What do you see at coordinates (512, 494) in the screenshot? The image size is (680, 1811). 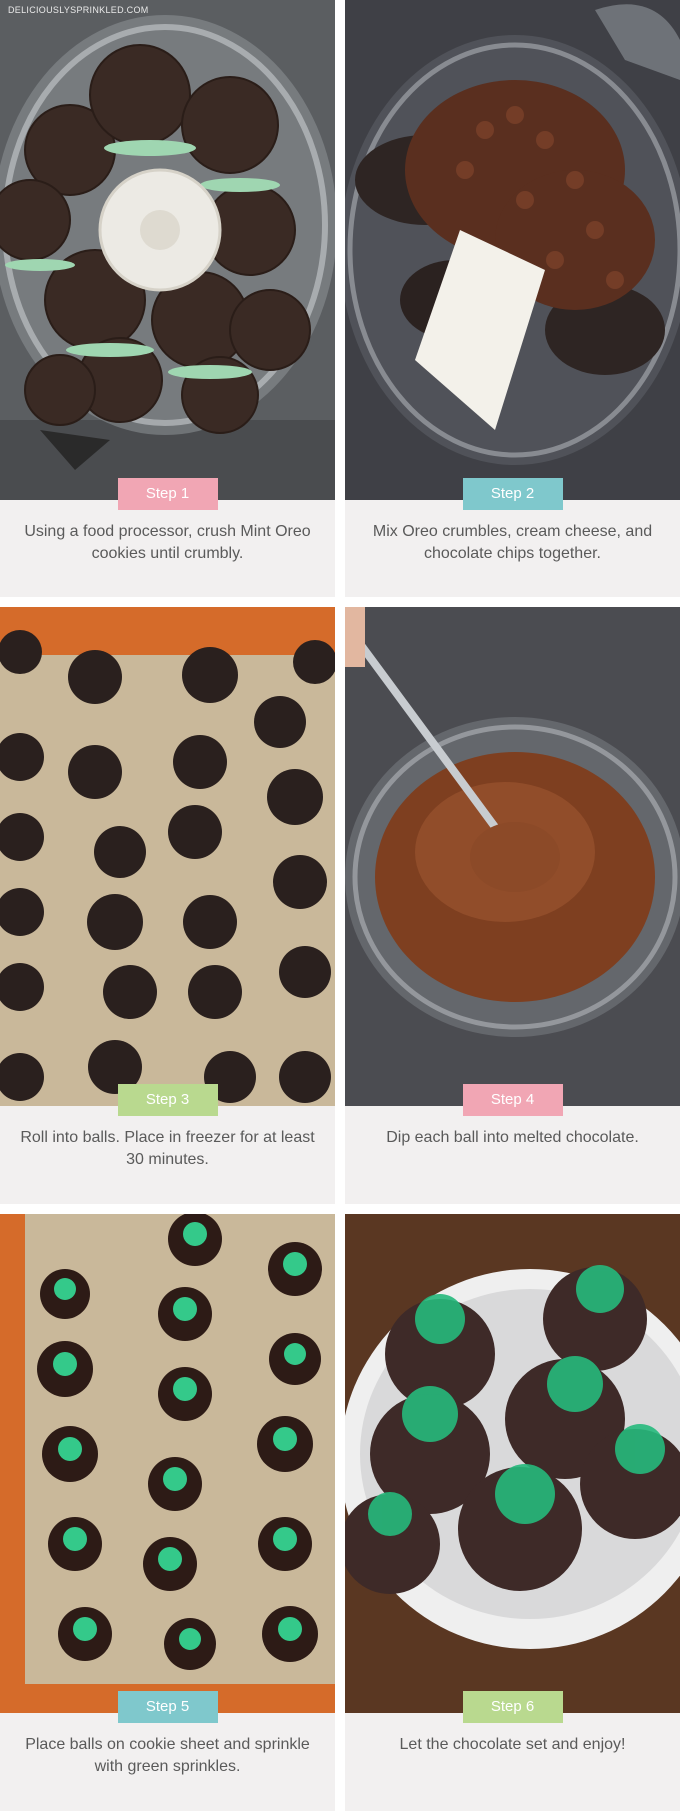 I see `step-2-badge: Step 2` at bounding box center [512, 494].